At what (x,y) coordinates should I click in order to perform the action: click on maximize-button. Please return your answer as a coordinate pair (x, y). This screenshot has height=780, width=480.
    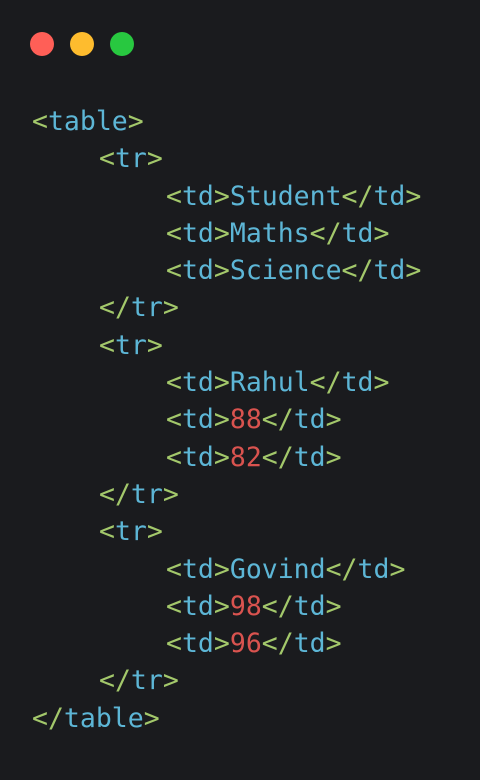
    Looking at the image, I should click on (122, 44).